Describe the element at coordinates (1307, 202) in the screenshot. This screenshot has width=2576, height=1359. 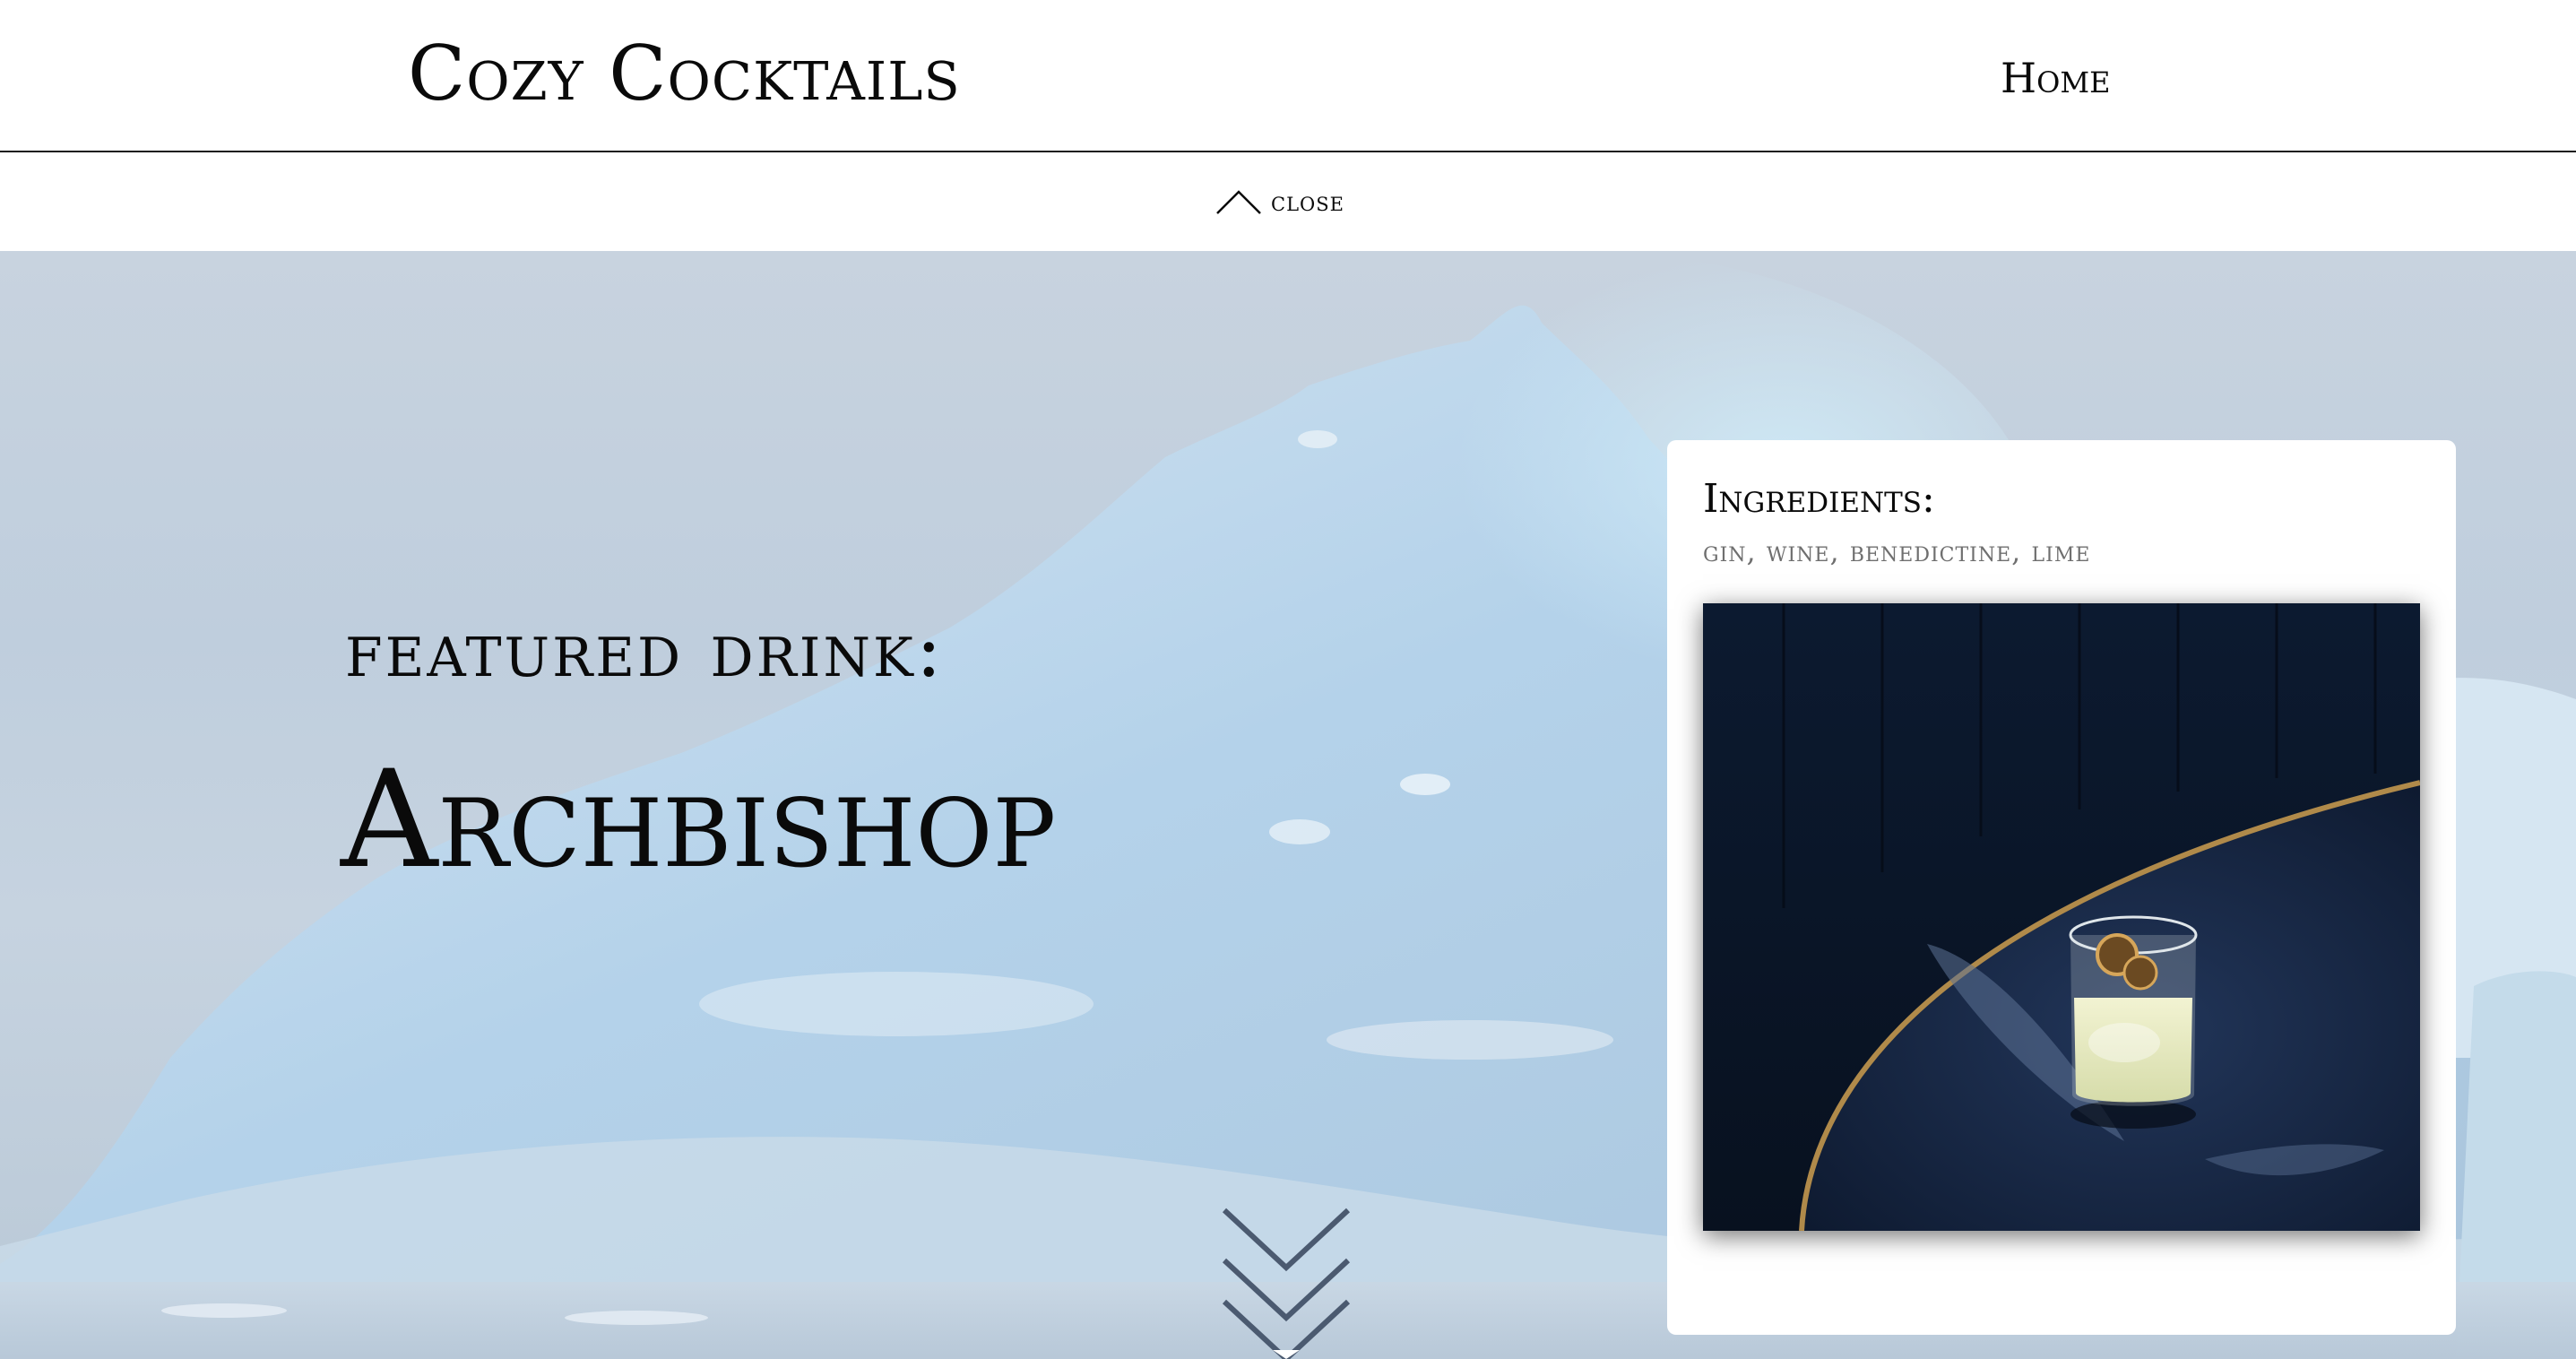
I see `close-label: CLOSE` at that location.